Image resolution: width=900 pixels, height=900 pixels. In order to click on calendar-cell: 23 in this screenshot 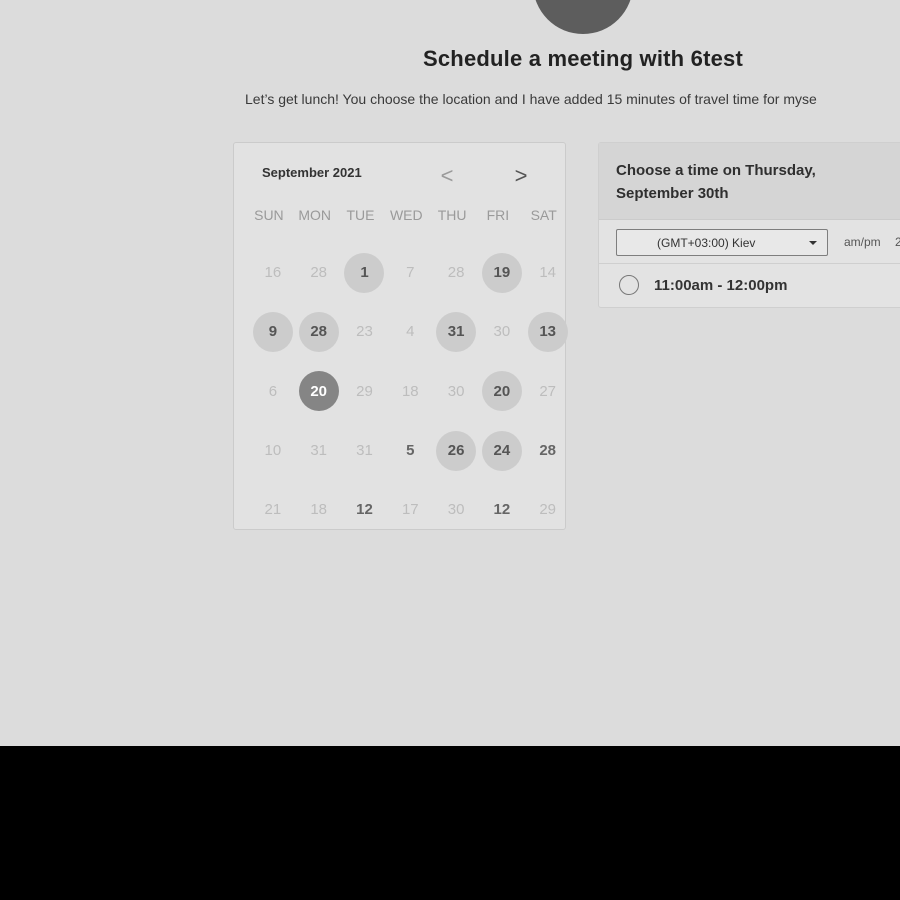, I will do `click(365, 331)`.